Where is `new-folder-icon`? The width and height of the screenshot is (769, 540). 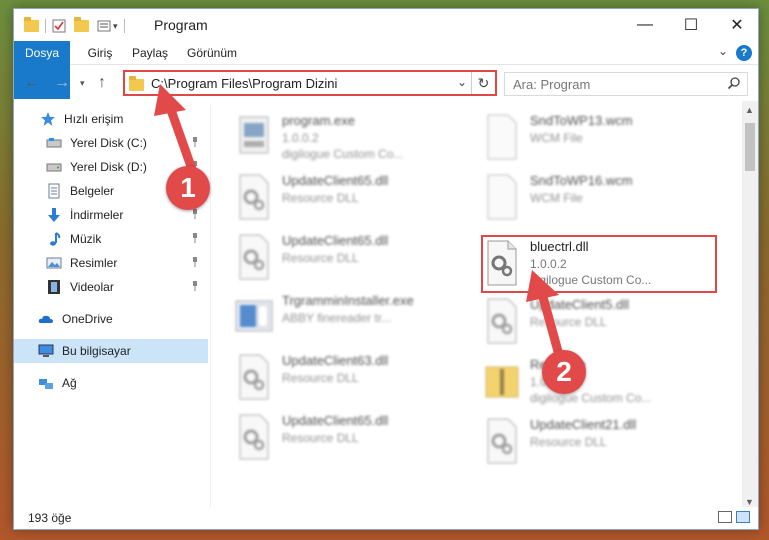 new-folder-icon is located at coordinates (81, 24).